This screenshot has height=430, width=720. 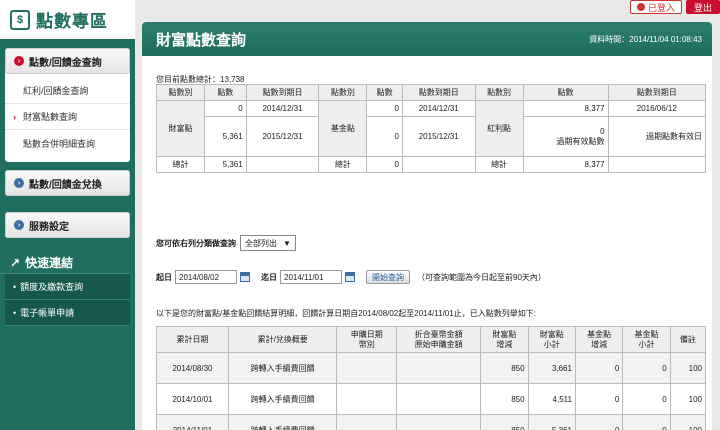 I want to click on quick-links-list: • 額度及繳款查詢 • 電子帳單申請, so click(x=67, y=300).